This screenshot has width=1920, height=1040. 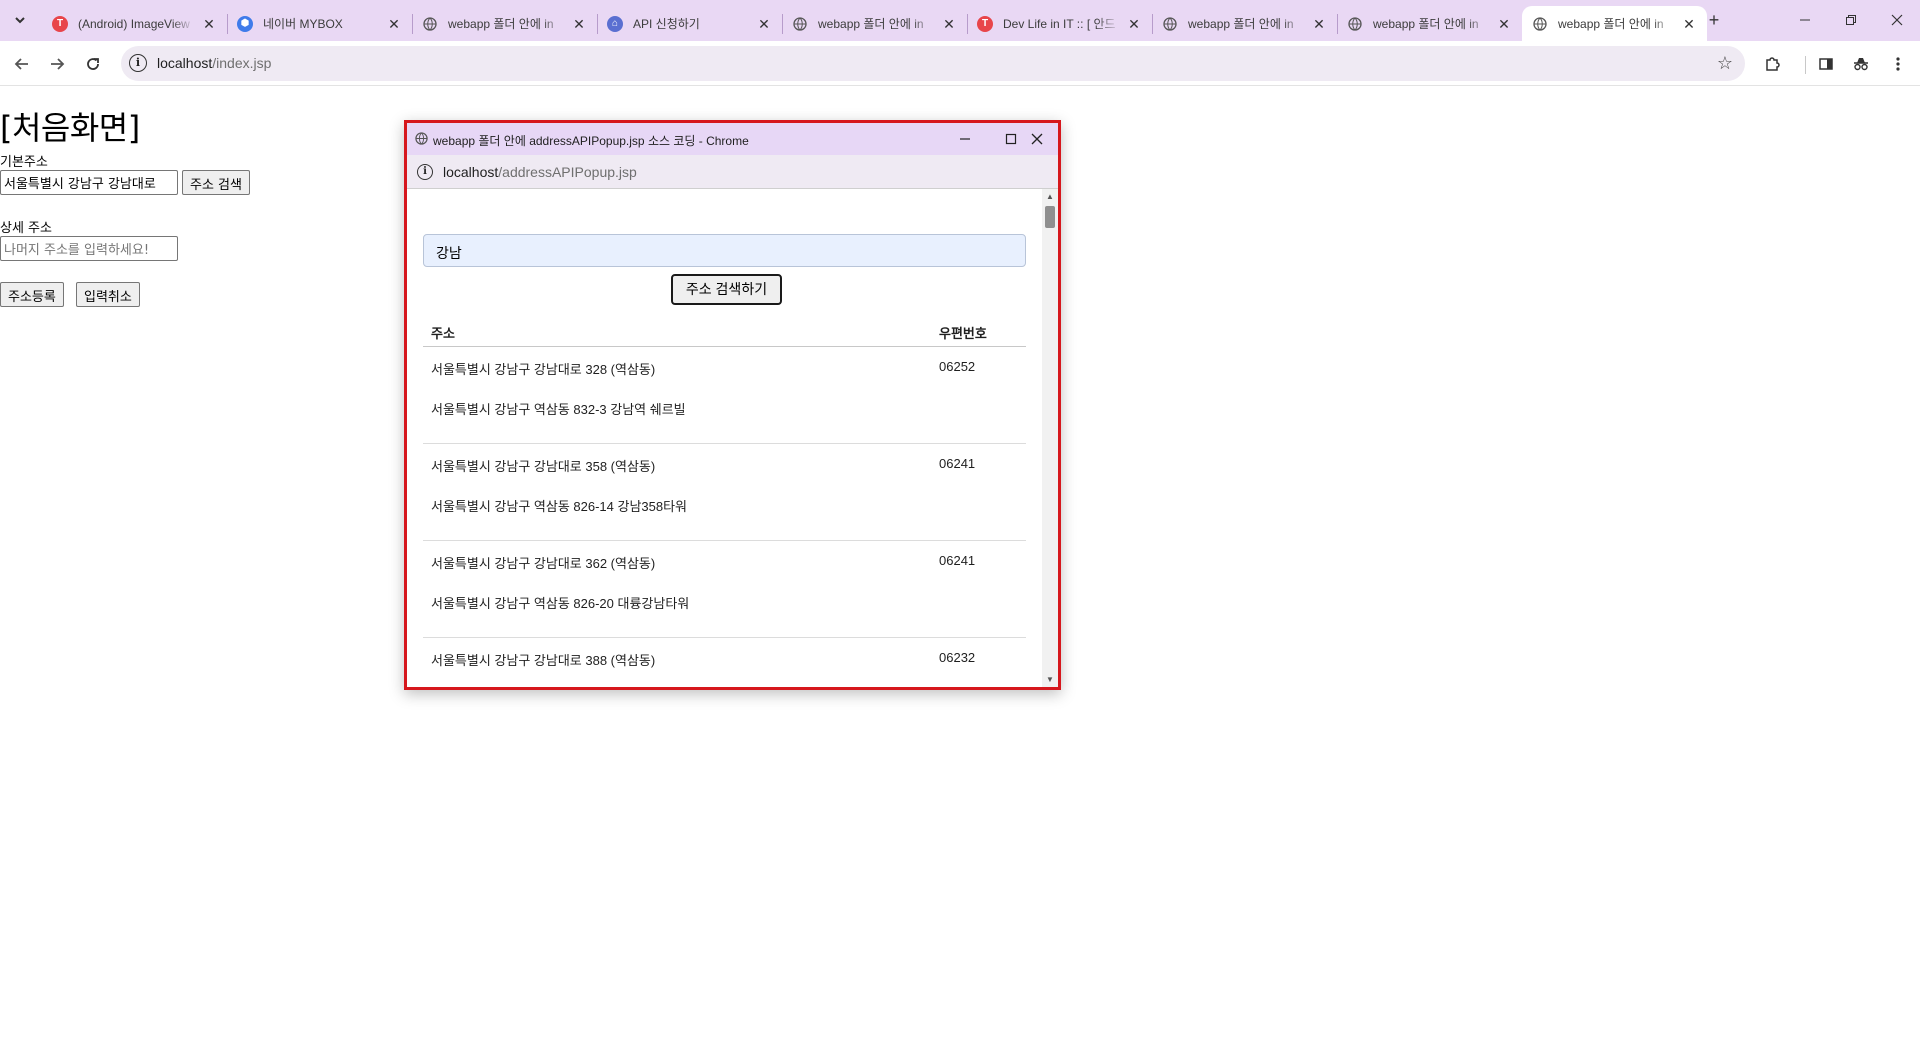 What do you see at coordinates (543, 465) in the screenshot?
I see `road-address: 서울특별시 강남구 강남대로 358 (역삼동)` at bounding box center [543, 465].